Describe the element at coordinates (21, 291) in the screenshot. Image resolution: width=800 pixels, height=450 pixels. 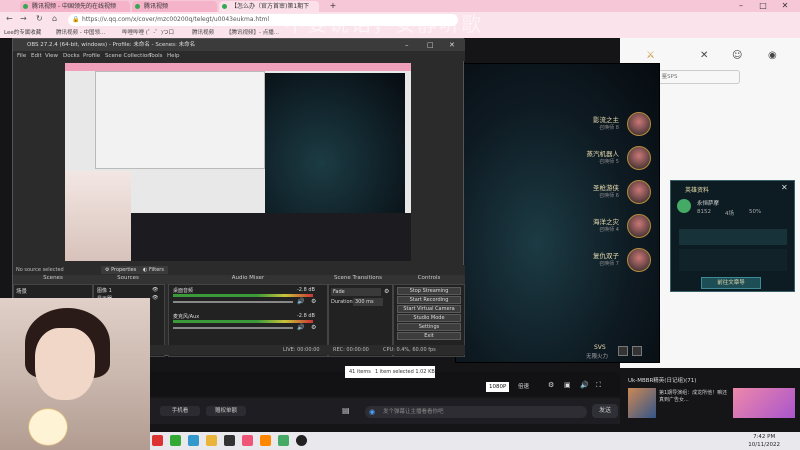
I see `scene-item: 场景` at that location.